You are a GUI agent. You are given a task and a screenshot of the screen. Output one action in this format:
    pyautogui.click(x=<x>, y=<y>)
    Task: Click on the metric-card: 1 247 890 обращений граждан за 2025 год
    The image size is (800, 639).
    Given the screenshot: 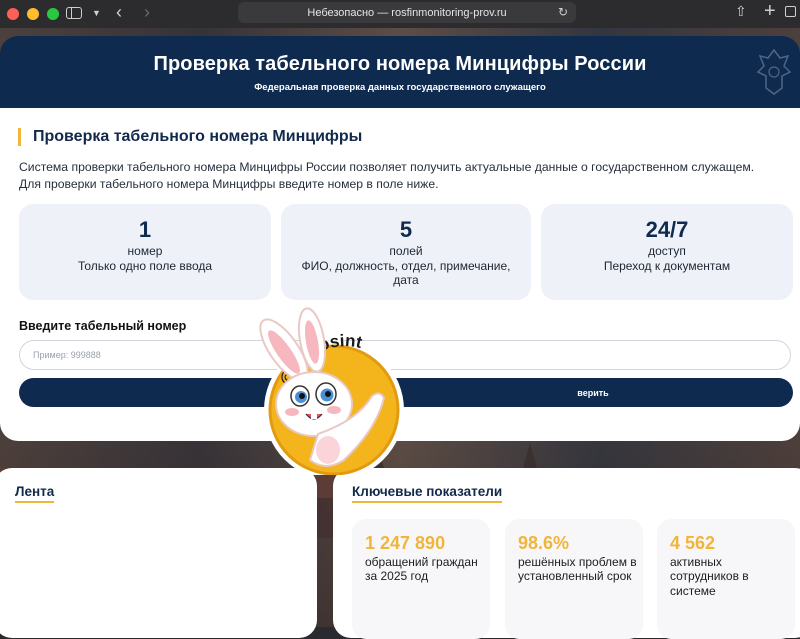 What is the action you would take?
    pyautogui.click(x=421, y=579)
    